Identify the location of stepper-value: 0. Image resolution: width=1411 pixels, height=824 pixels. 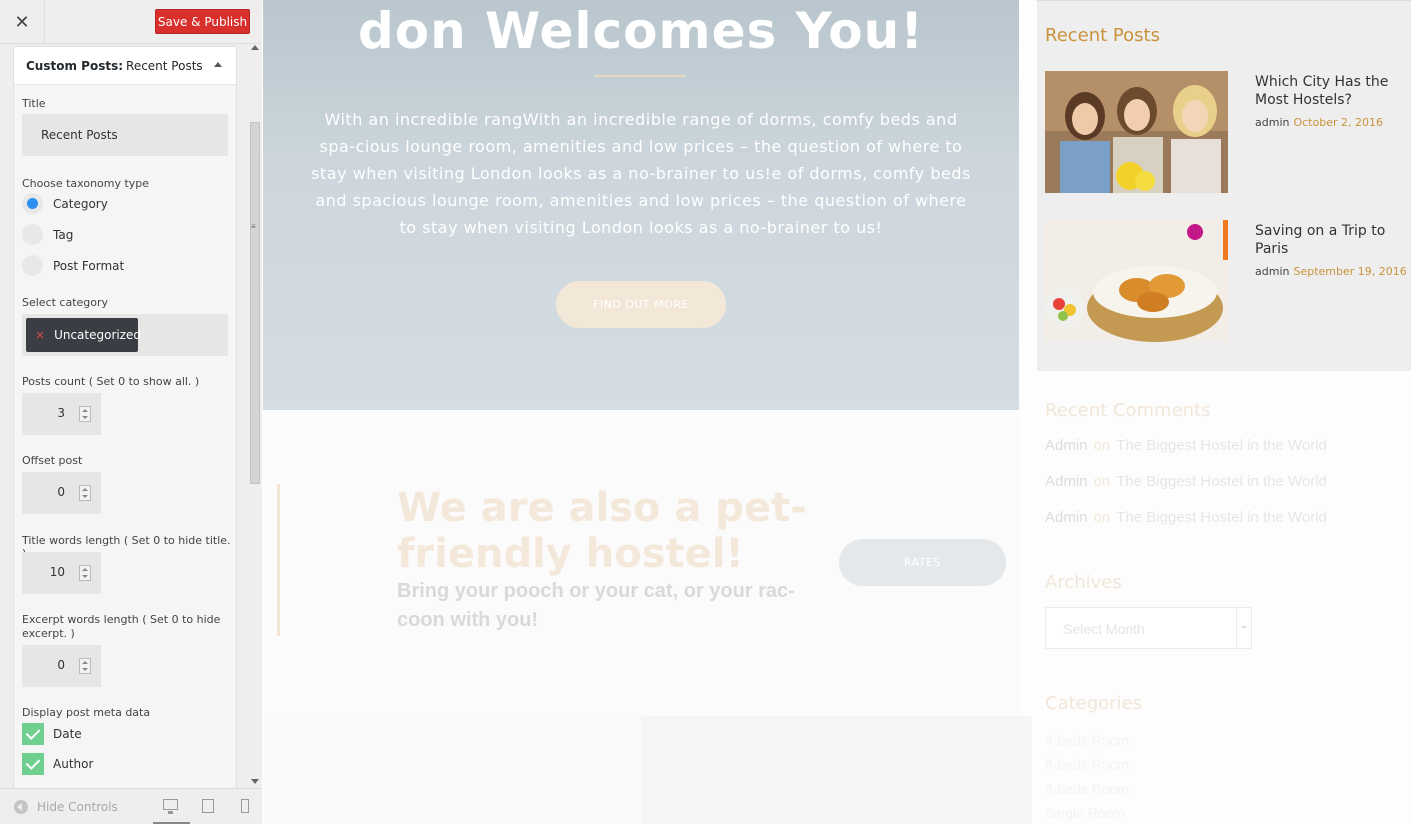
(61, 665).